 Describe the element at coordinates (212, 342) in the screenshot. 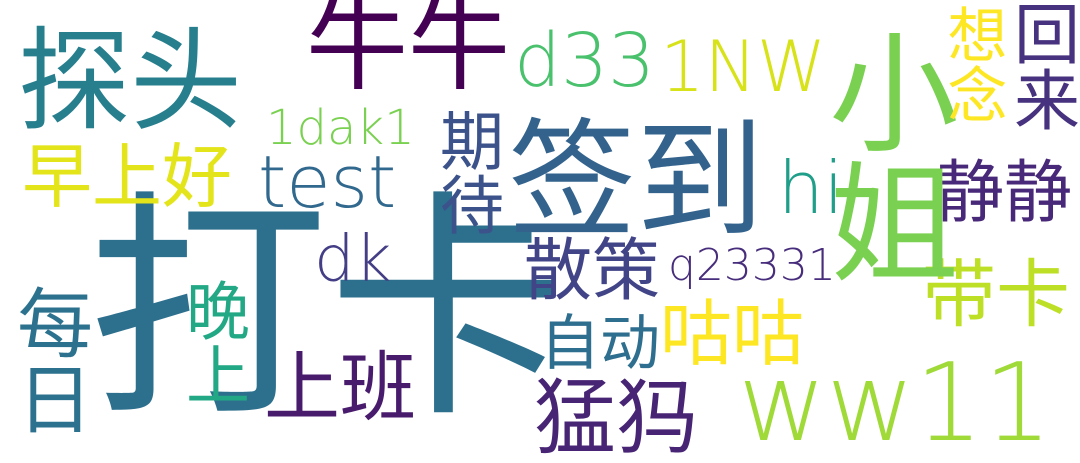

I see `word-zidong: 晚上` at that location.